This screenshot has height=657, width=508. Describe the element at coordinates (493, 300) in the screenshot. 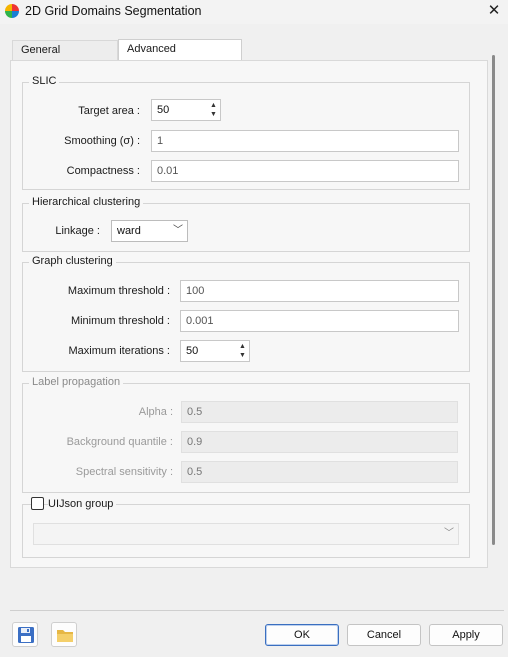

I see `scrollbar-thumb` at that location.